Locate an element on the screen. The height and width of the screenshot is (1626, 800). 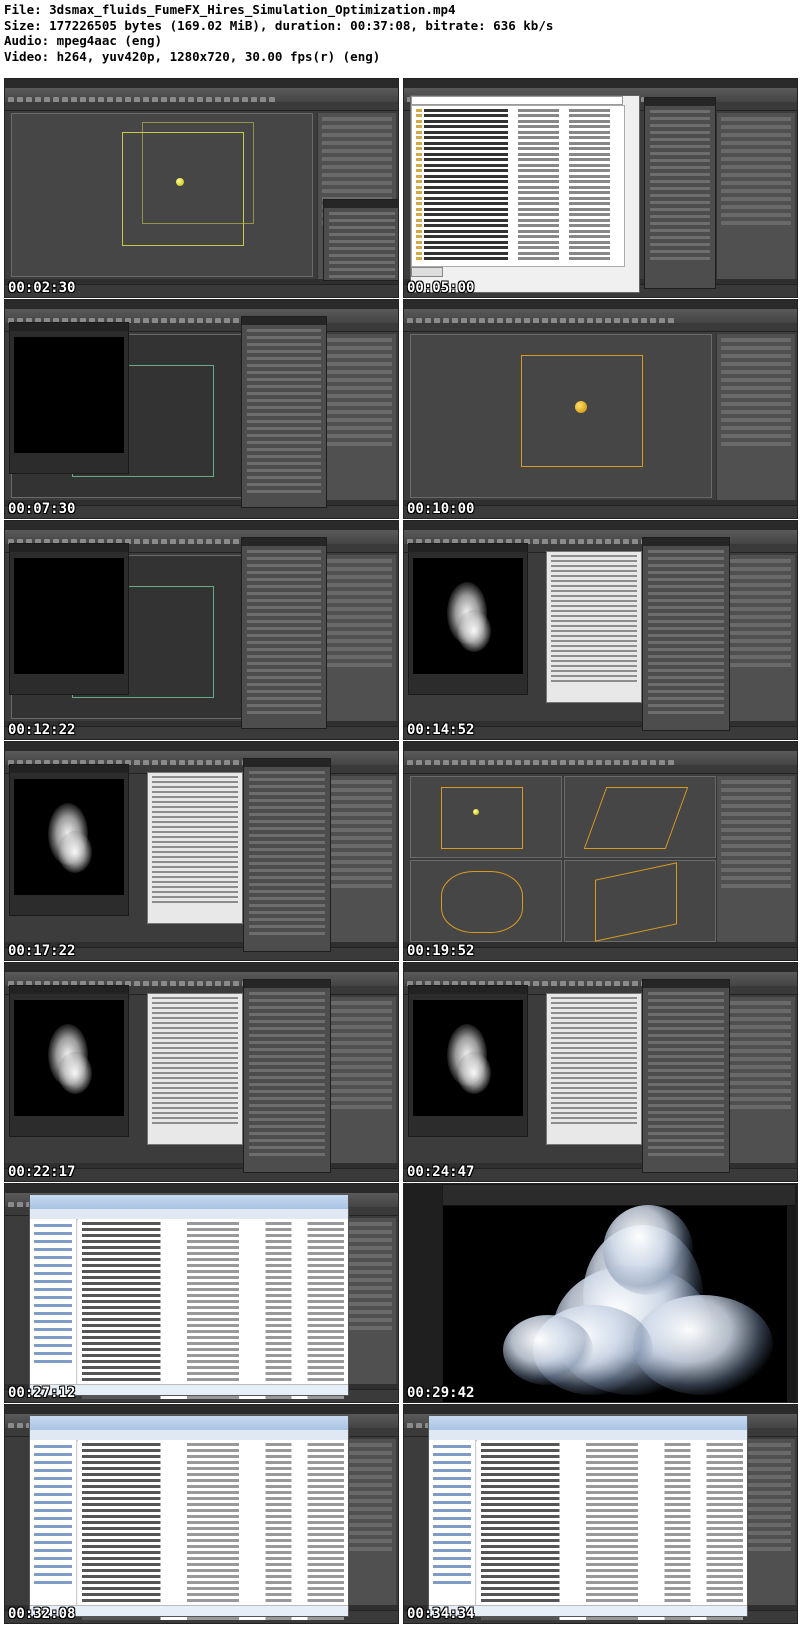
video-thumbnail: 00:19:52 is located at coordinates (600, 851).